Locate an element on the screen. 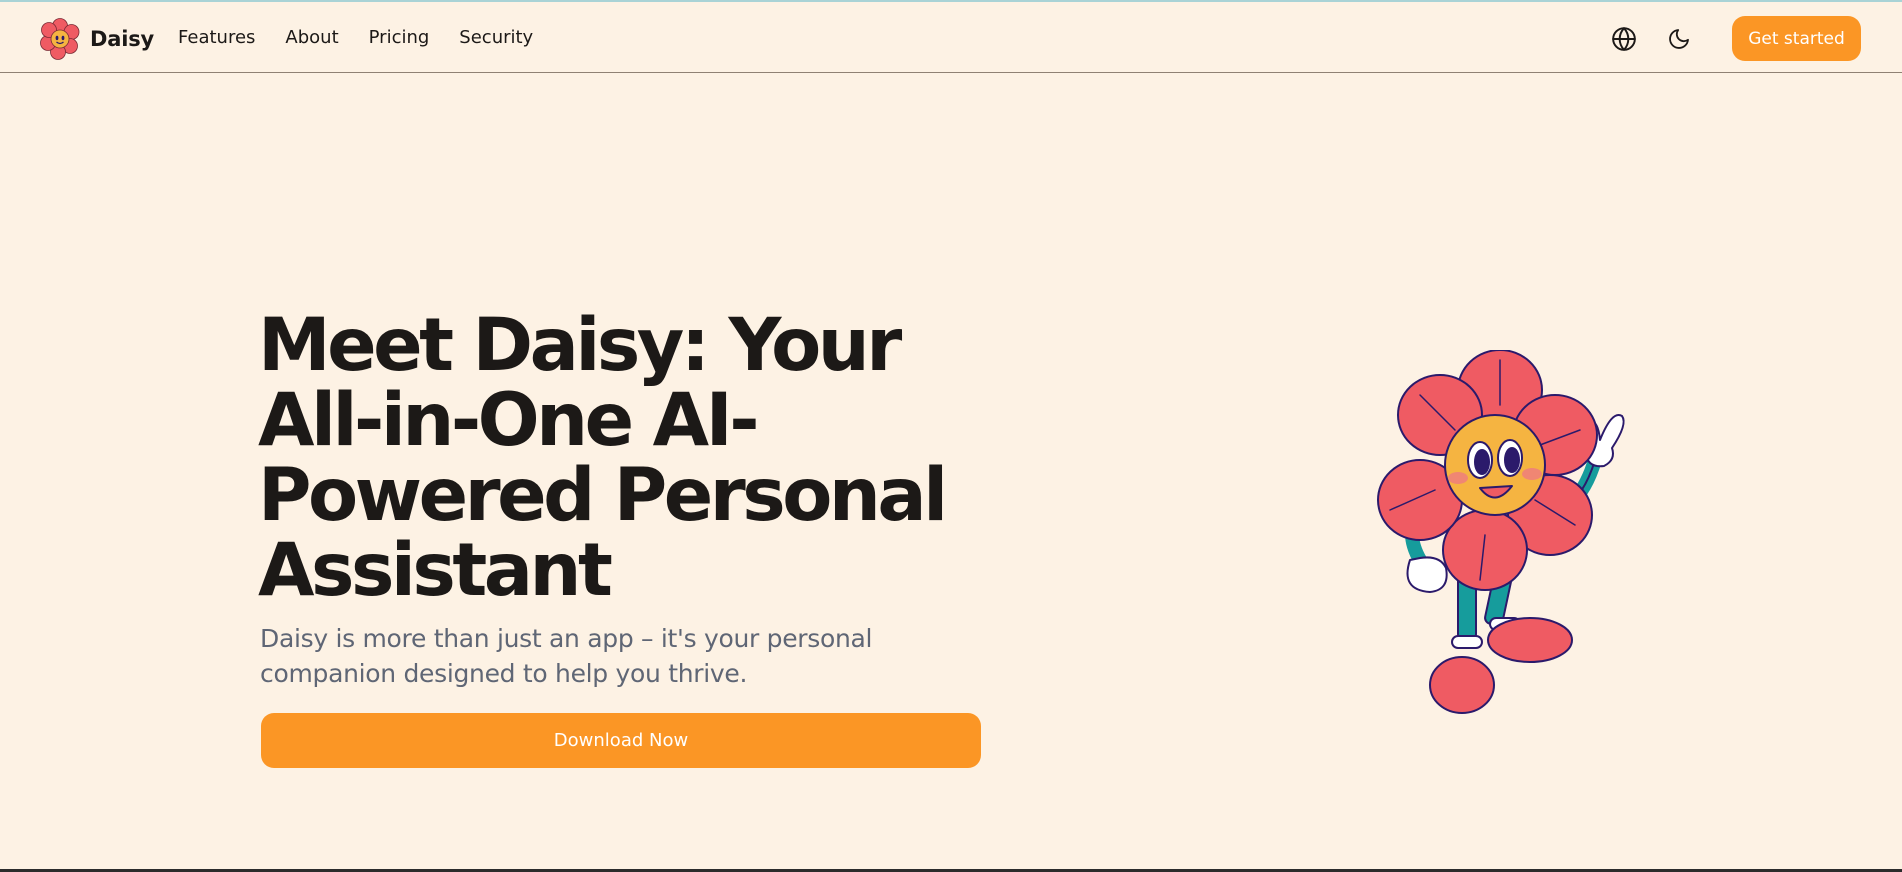 The width and height of the screenshot is (1902, 872). brand-link: Daisy is located at coordinates (96, 39).